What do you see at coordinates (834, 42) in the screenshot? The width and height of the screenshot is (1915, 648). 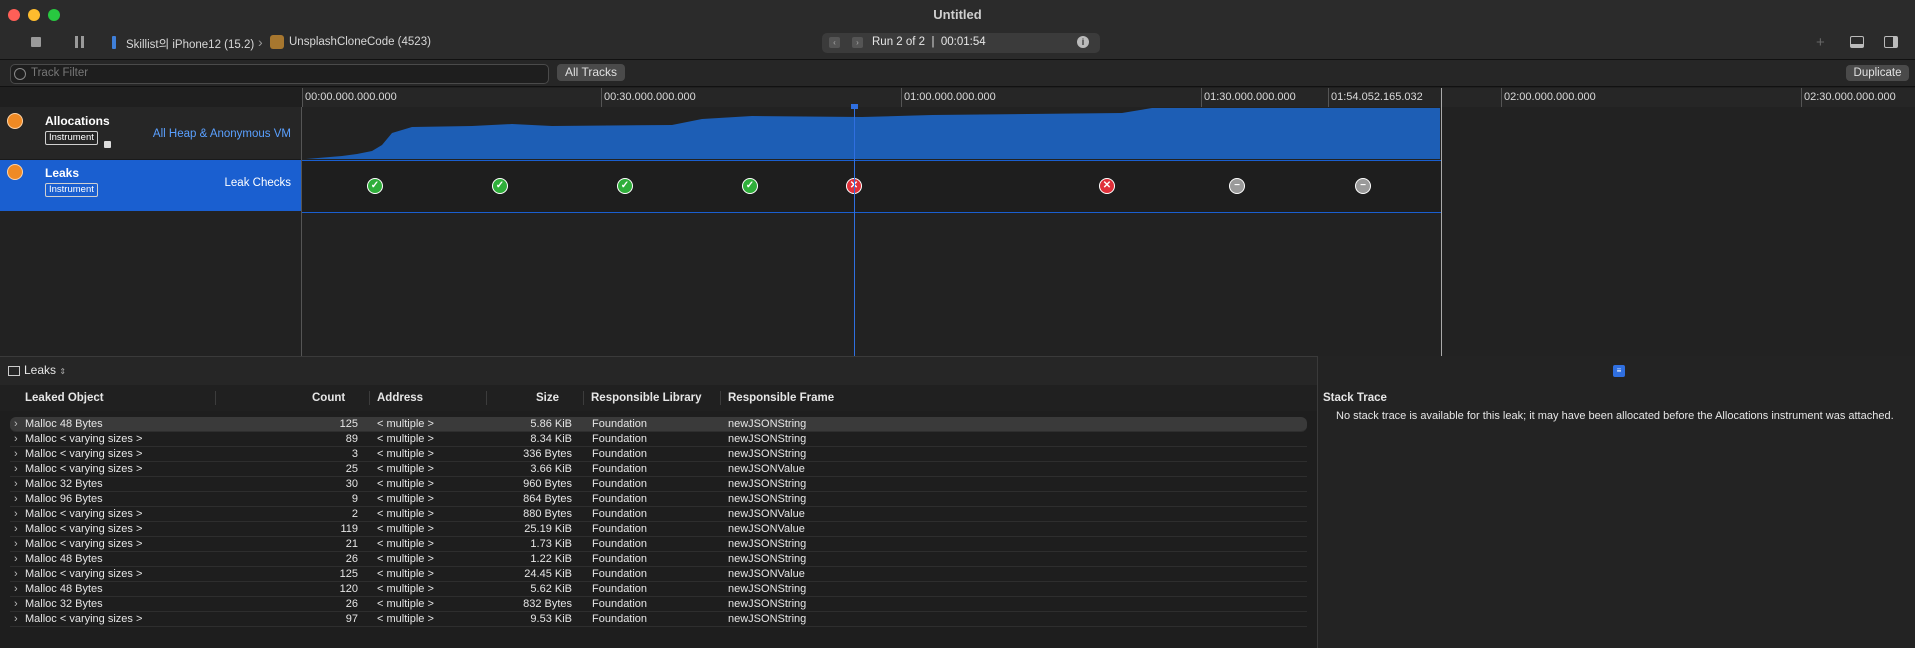 I see `previous-run-button: ‹` at bounding box center [834, 42].